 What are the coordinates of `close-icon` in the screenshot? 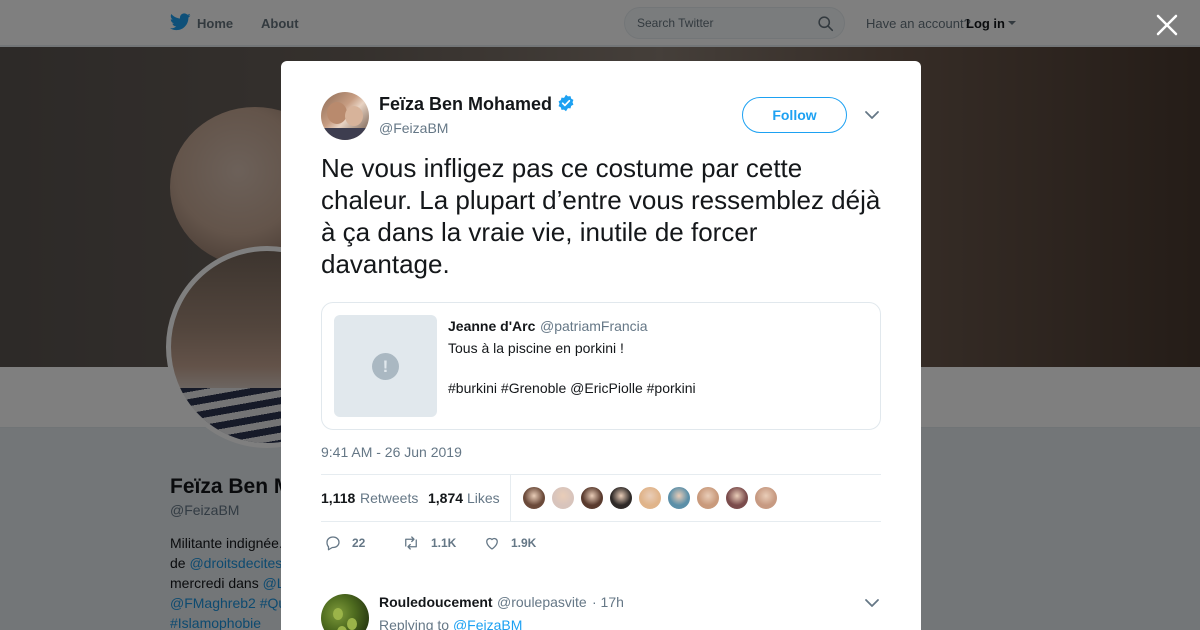 It's located at (1167, 25).